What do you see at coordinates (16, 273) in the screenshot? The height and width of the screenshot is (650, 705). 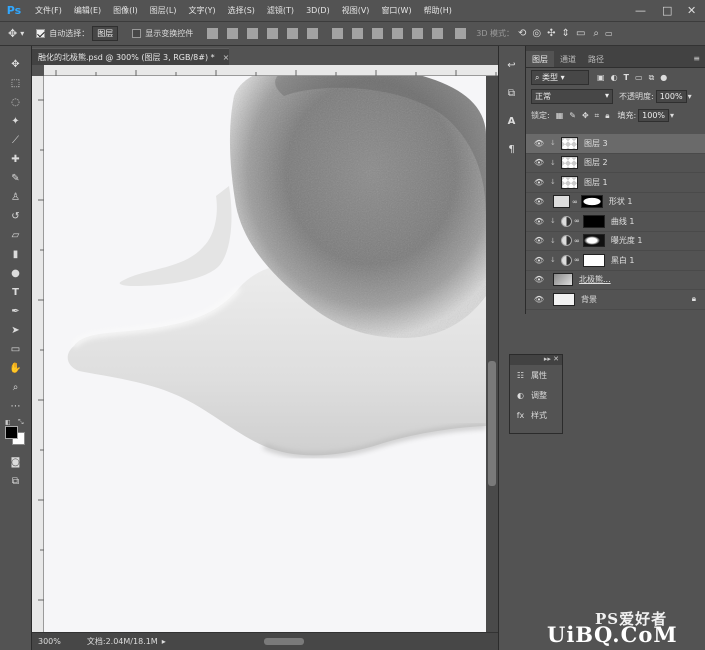 I see `dodge-tool-icon: ●` at bounding box center [16, 273].